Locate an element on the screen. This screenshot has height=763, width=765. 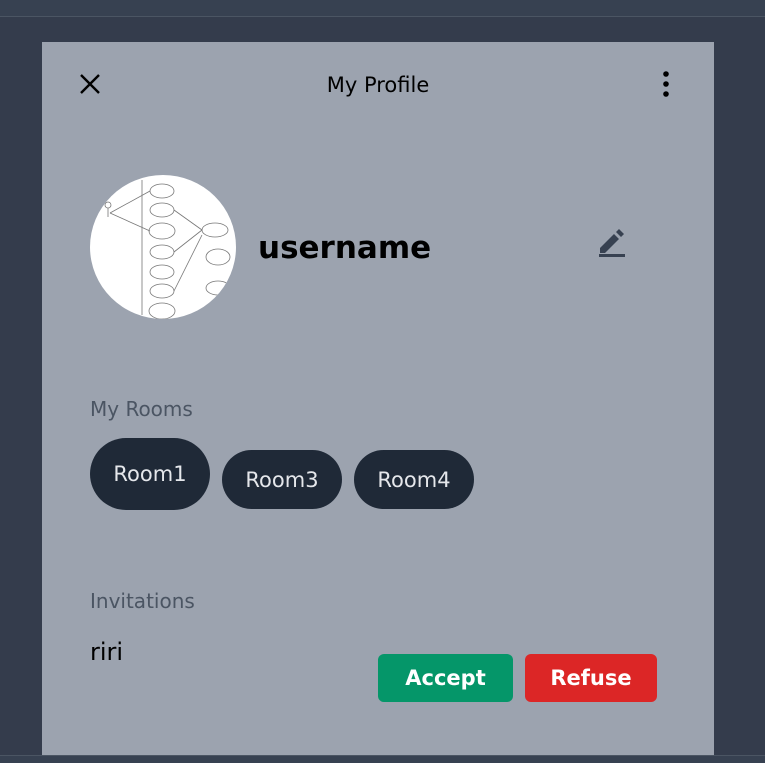
page-title: My Profile is located at coordinates (378, 85).